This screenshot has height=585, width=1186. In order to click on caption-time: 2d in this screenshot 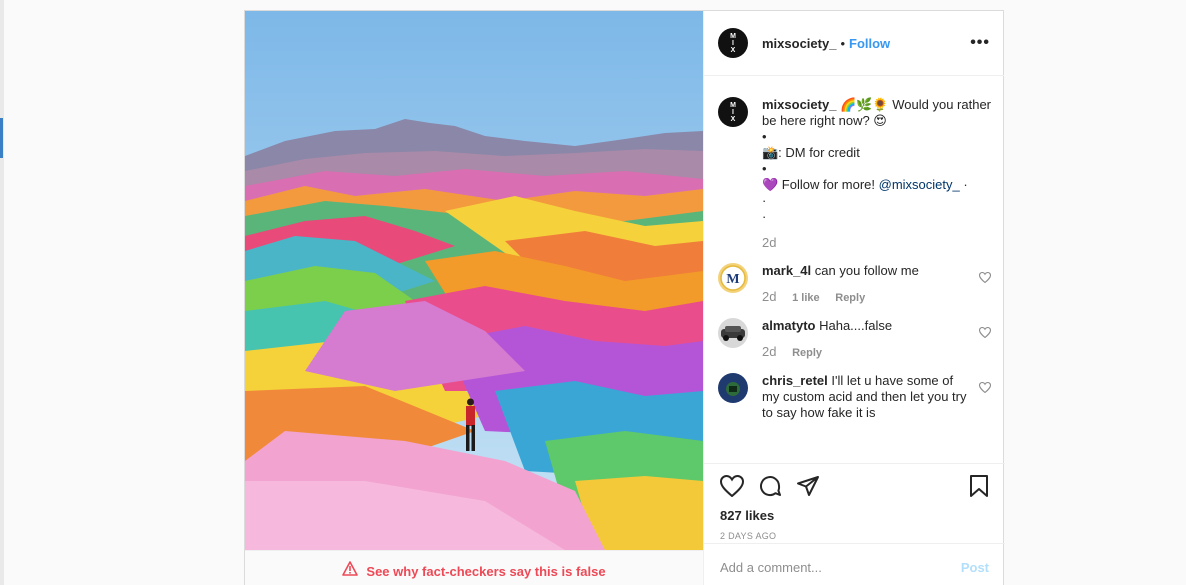, I will do `click(769, 242)`.